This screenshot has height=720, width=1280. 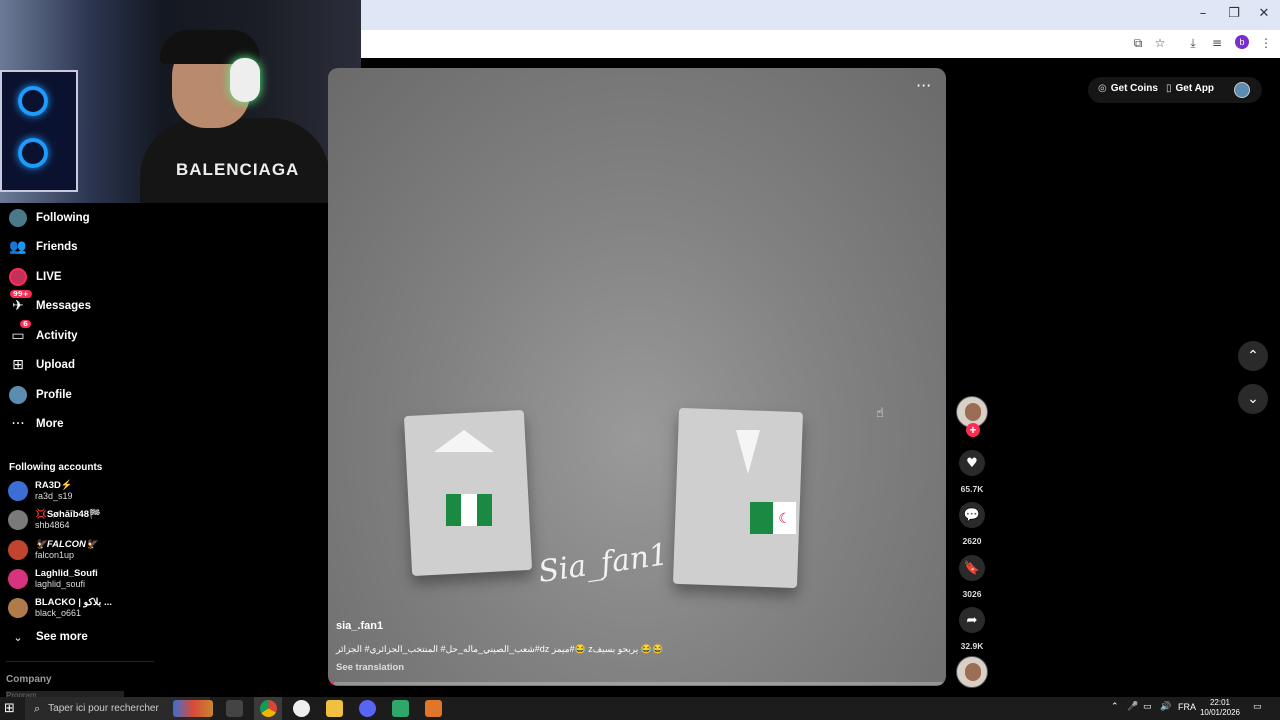 What do you see at coordinates (58, 613) in the screenshot?
I see `account-handle: black_o661` at bounding box center [58, 613].